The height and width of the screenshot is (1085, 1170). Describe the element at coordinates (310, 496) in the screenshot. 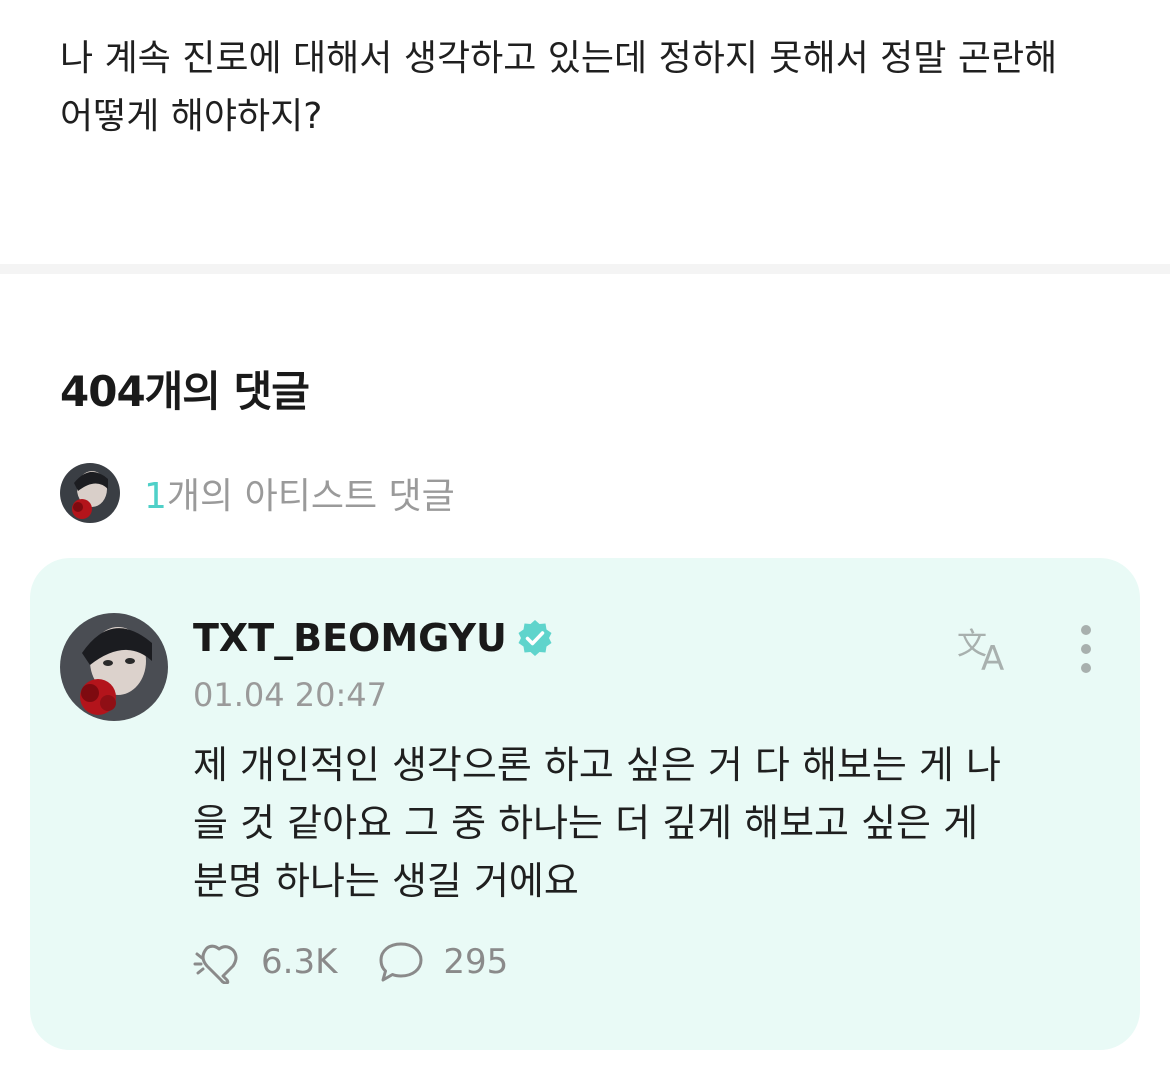

I see `artist-comment-text: 개의 아티스트 댓글` at that location.